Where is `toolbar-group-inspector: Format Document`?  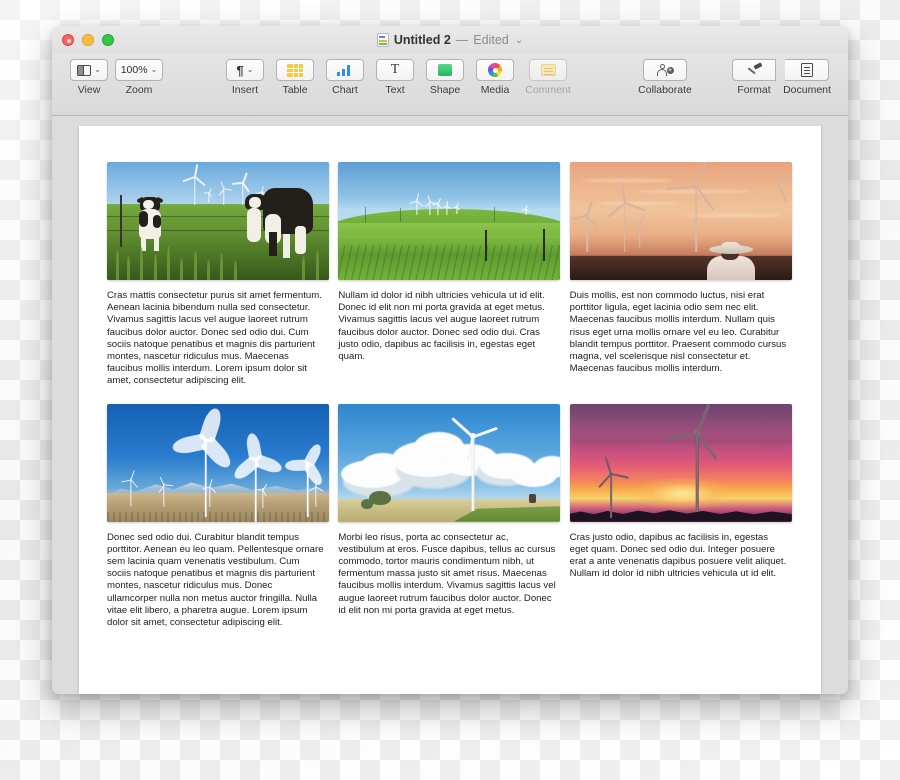
toolbar-group-inspector: Format Document is located at coordinates (783, 77).